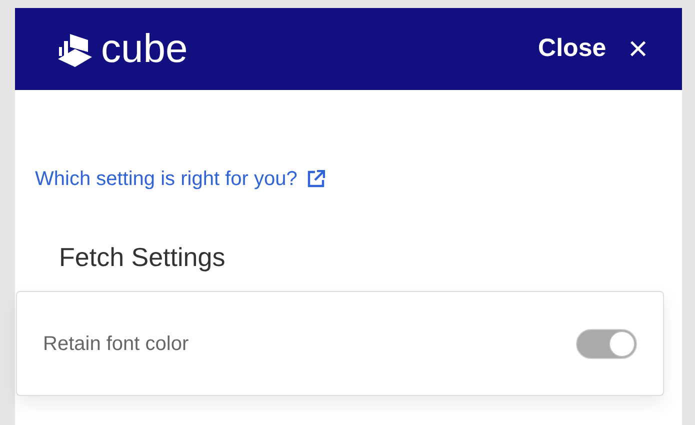 Image resolution: width=695 pixels, height=425 pixels. Describe the element at coordinates (142, 258) in the screenshot. I see `section-title: Fetch Settings` at that location.